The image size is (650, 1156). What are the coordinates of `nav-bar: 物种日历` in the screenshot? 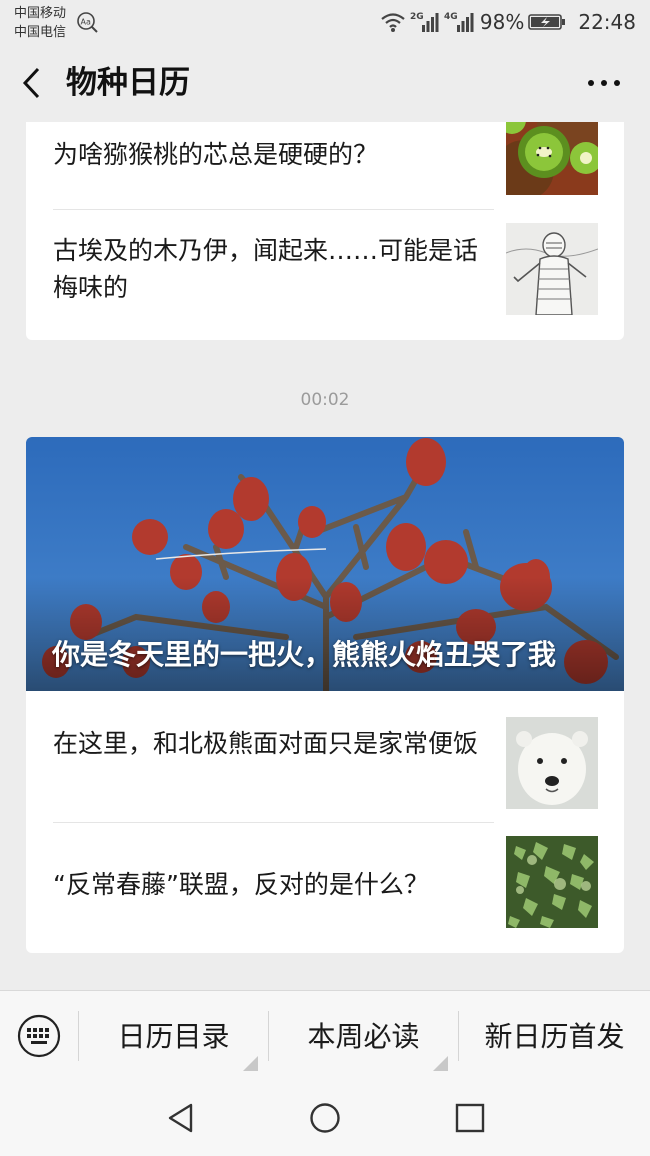 It's located at (325, 83).